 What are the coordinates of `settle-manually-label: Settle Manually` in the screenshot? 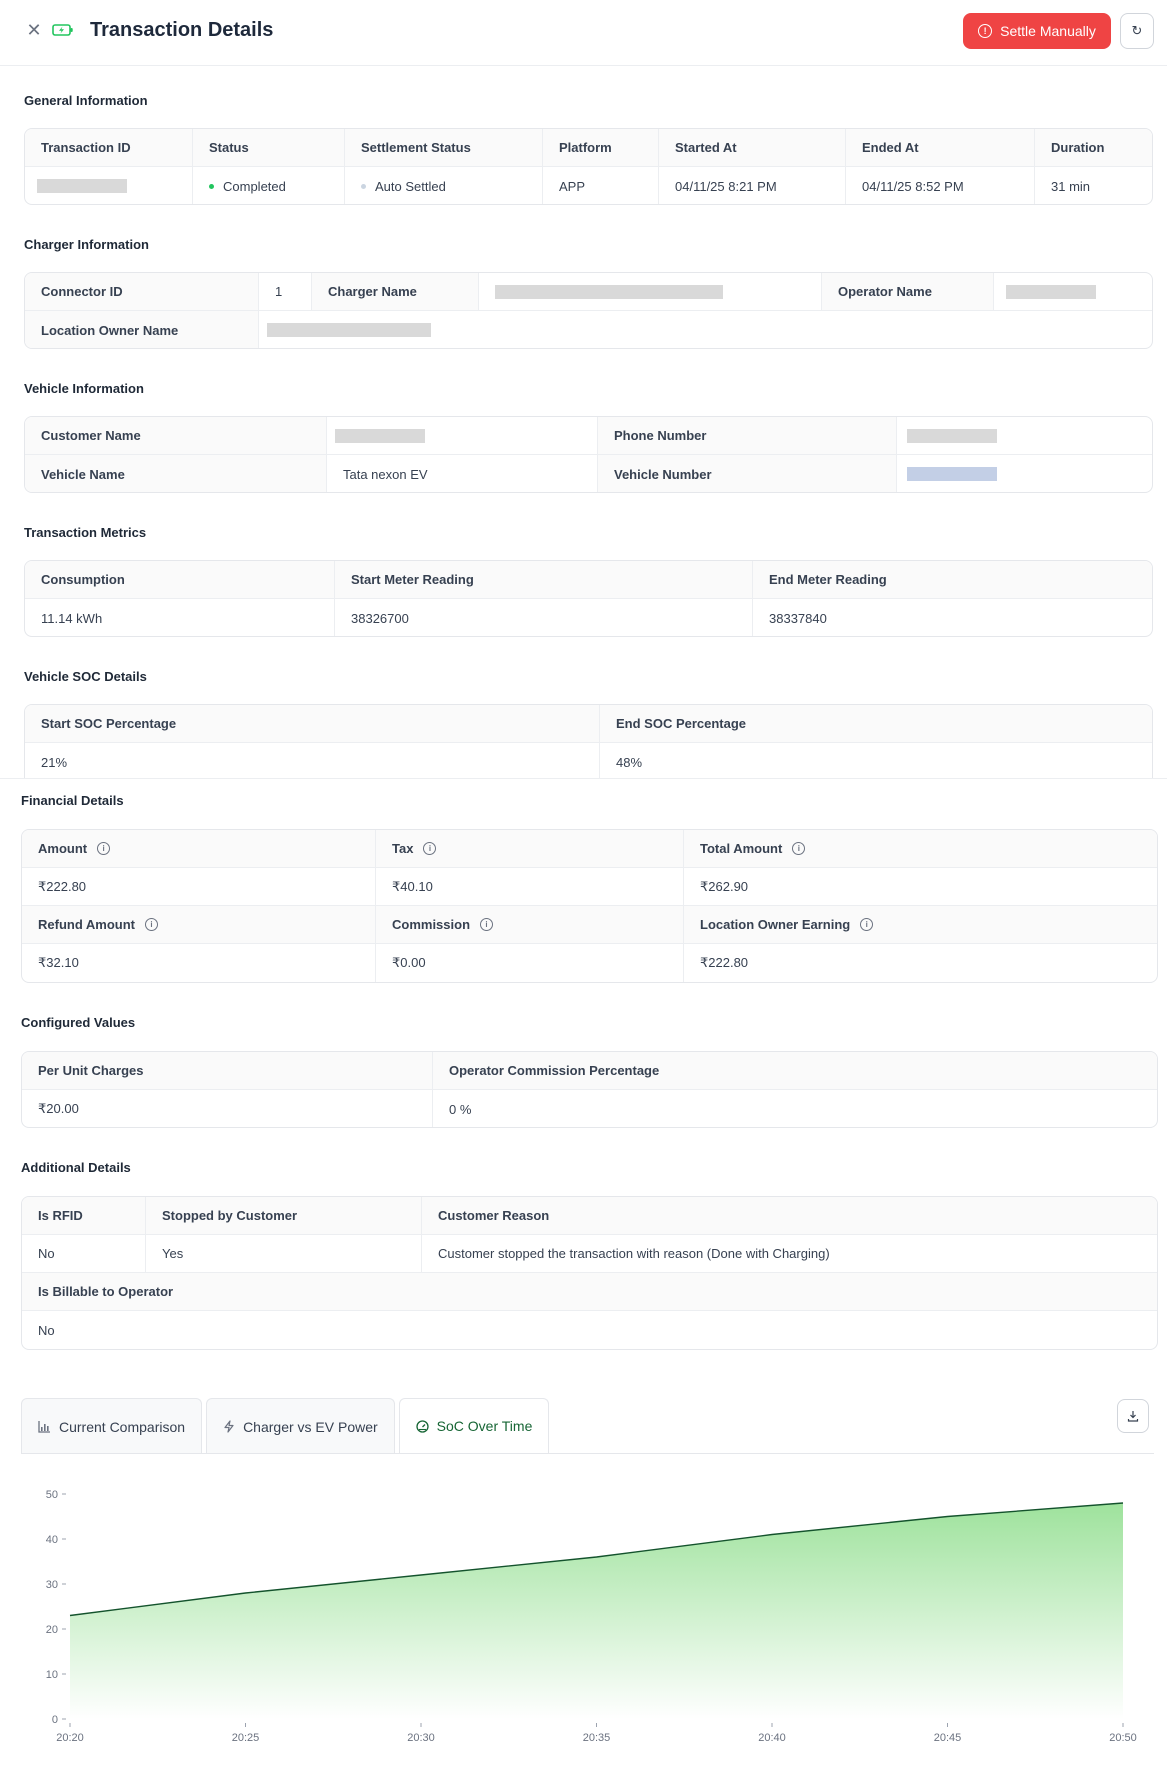 It's located at (1048, 31).